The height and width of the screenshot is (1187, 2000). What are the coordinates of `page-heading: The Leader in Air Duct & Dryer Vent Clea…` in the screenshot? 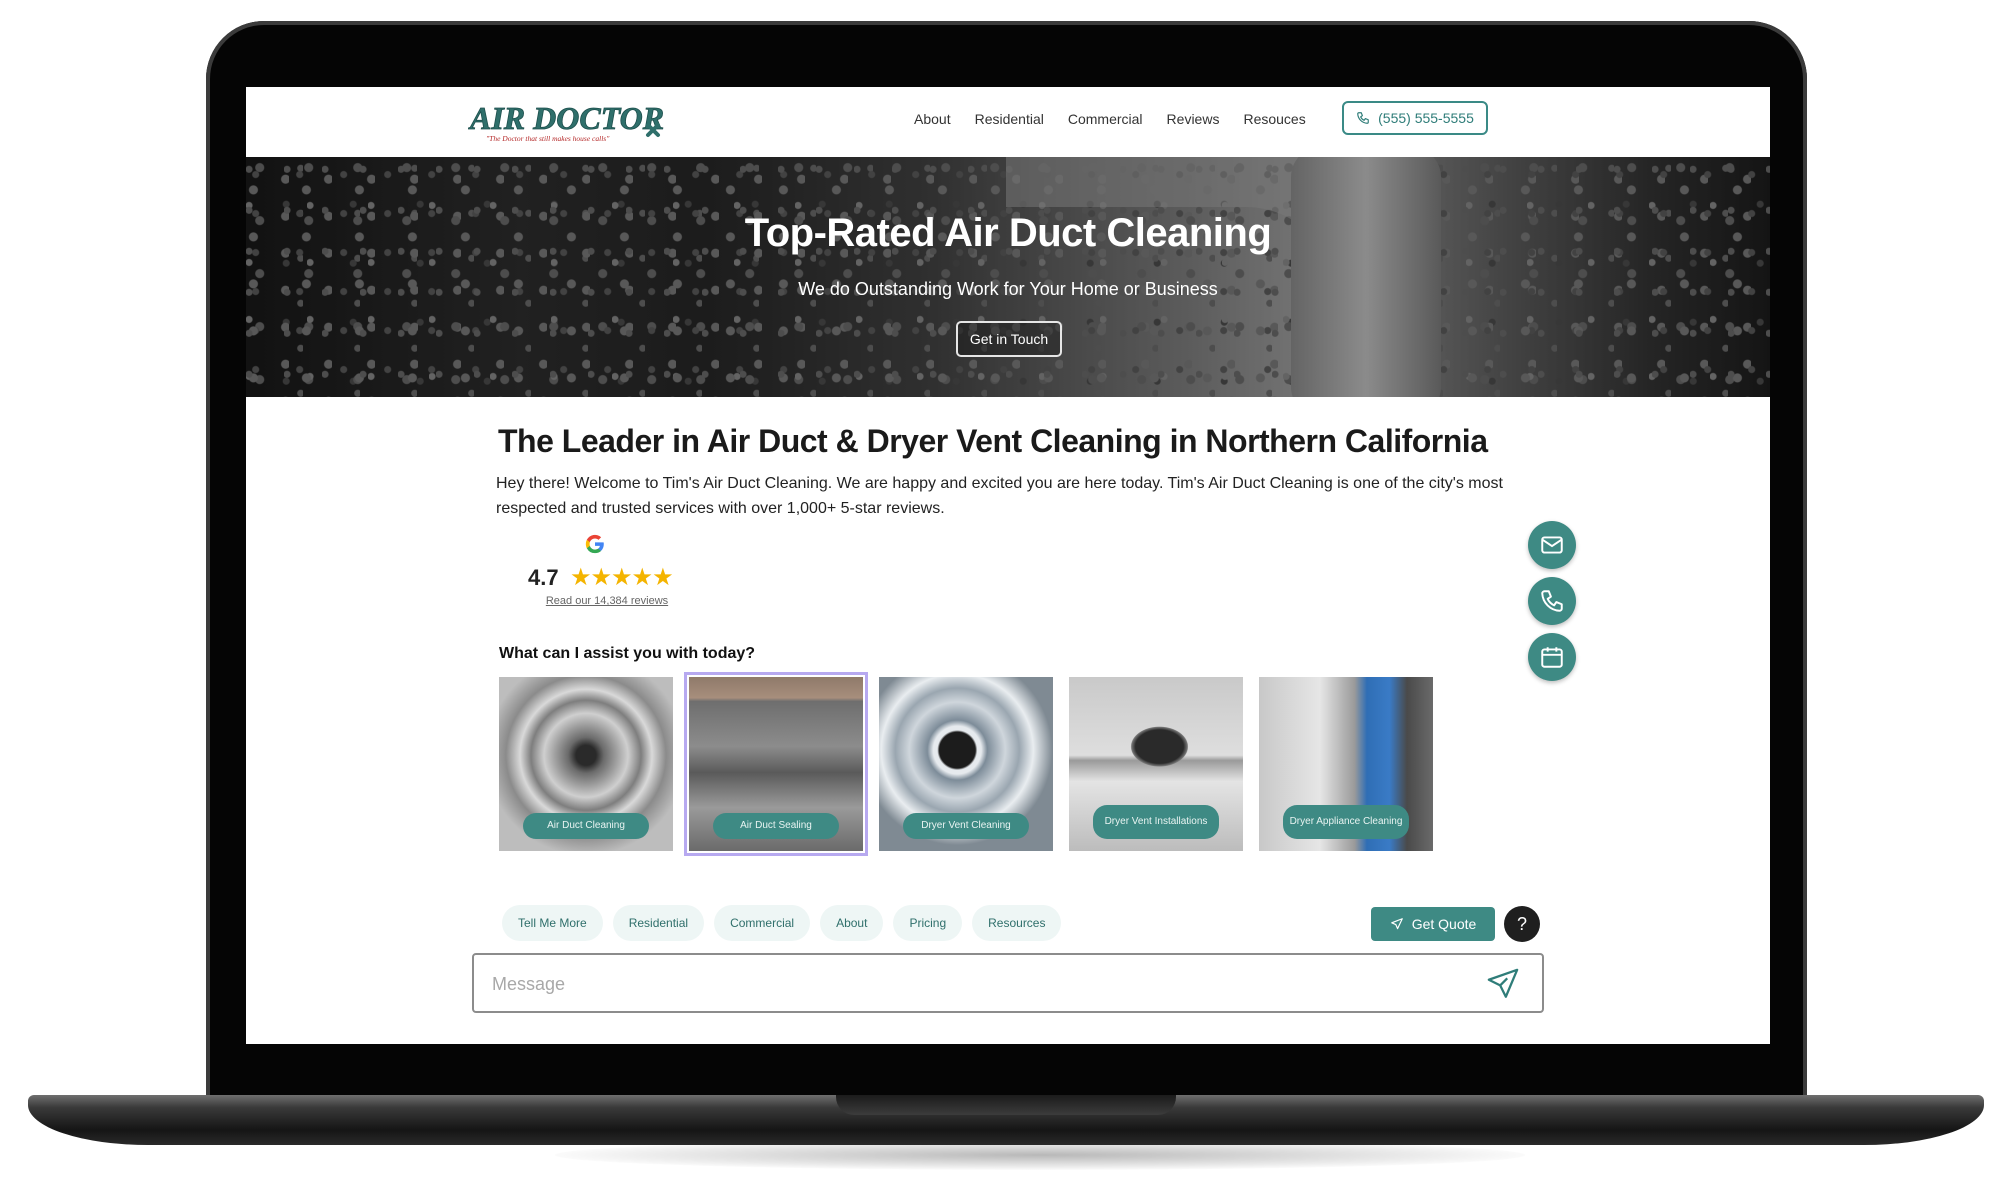 It's located at (993, 441).